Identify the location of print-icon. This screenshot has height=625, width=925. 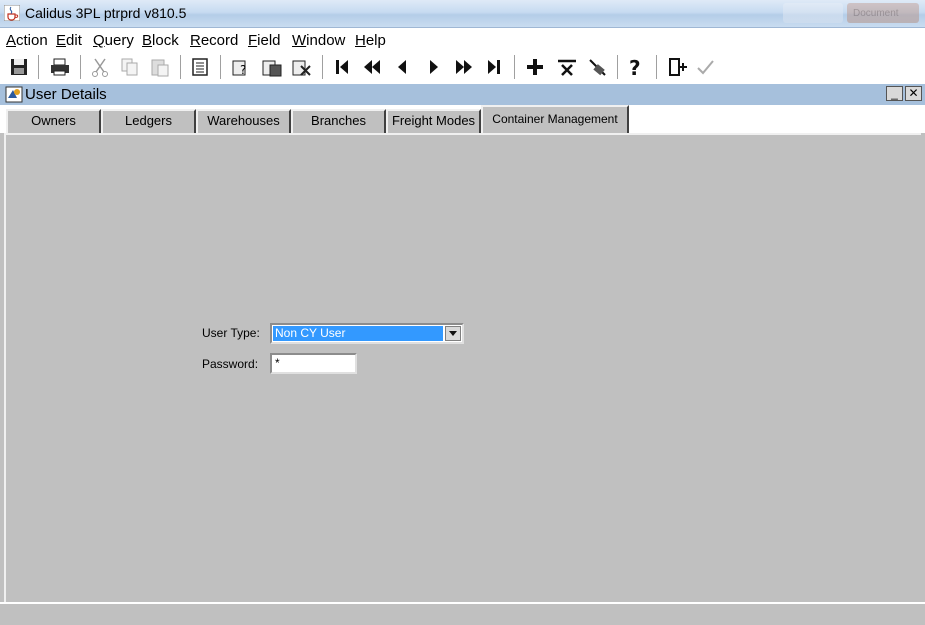
(60, 67).